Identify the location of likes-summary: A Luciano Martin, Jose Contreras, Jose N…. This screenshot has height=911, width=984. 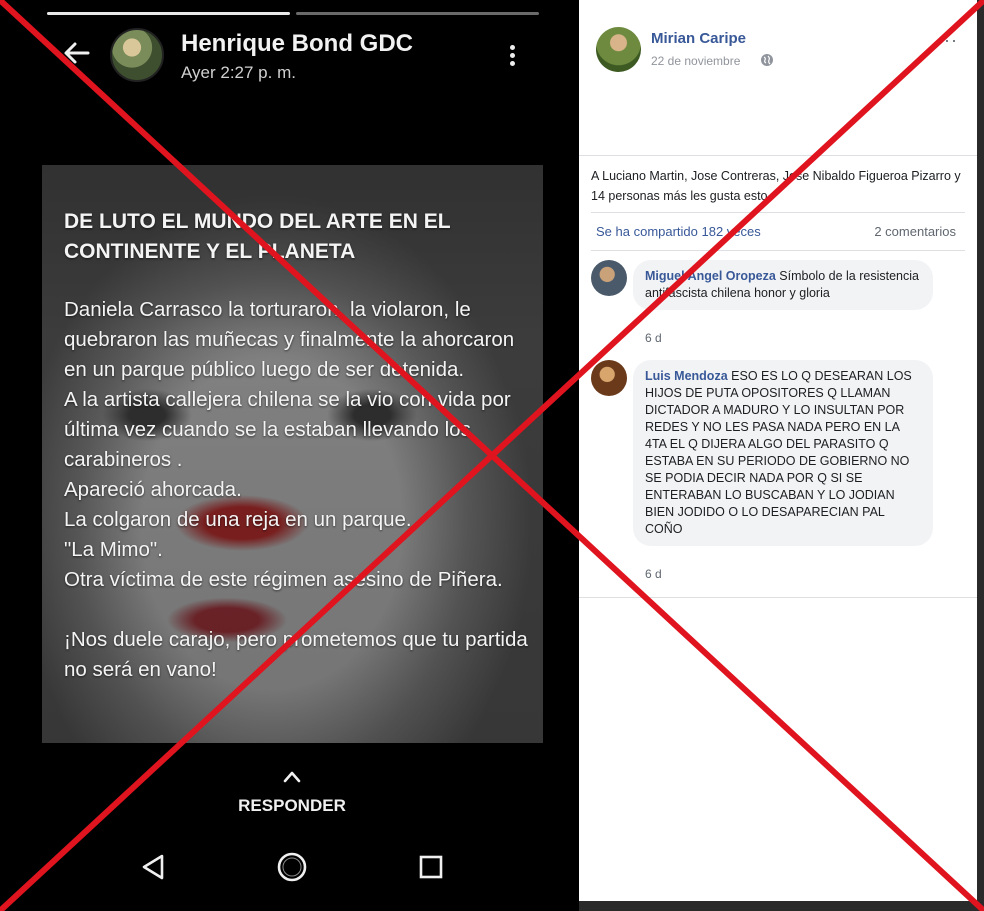
(781, 186).